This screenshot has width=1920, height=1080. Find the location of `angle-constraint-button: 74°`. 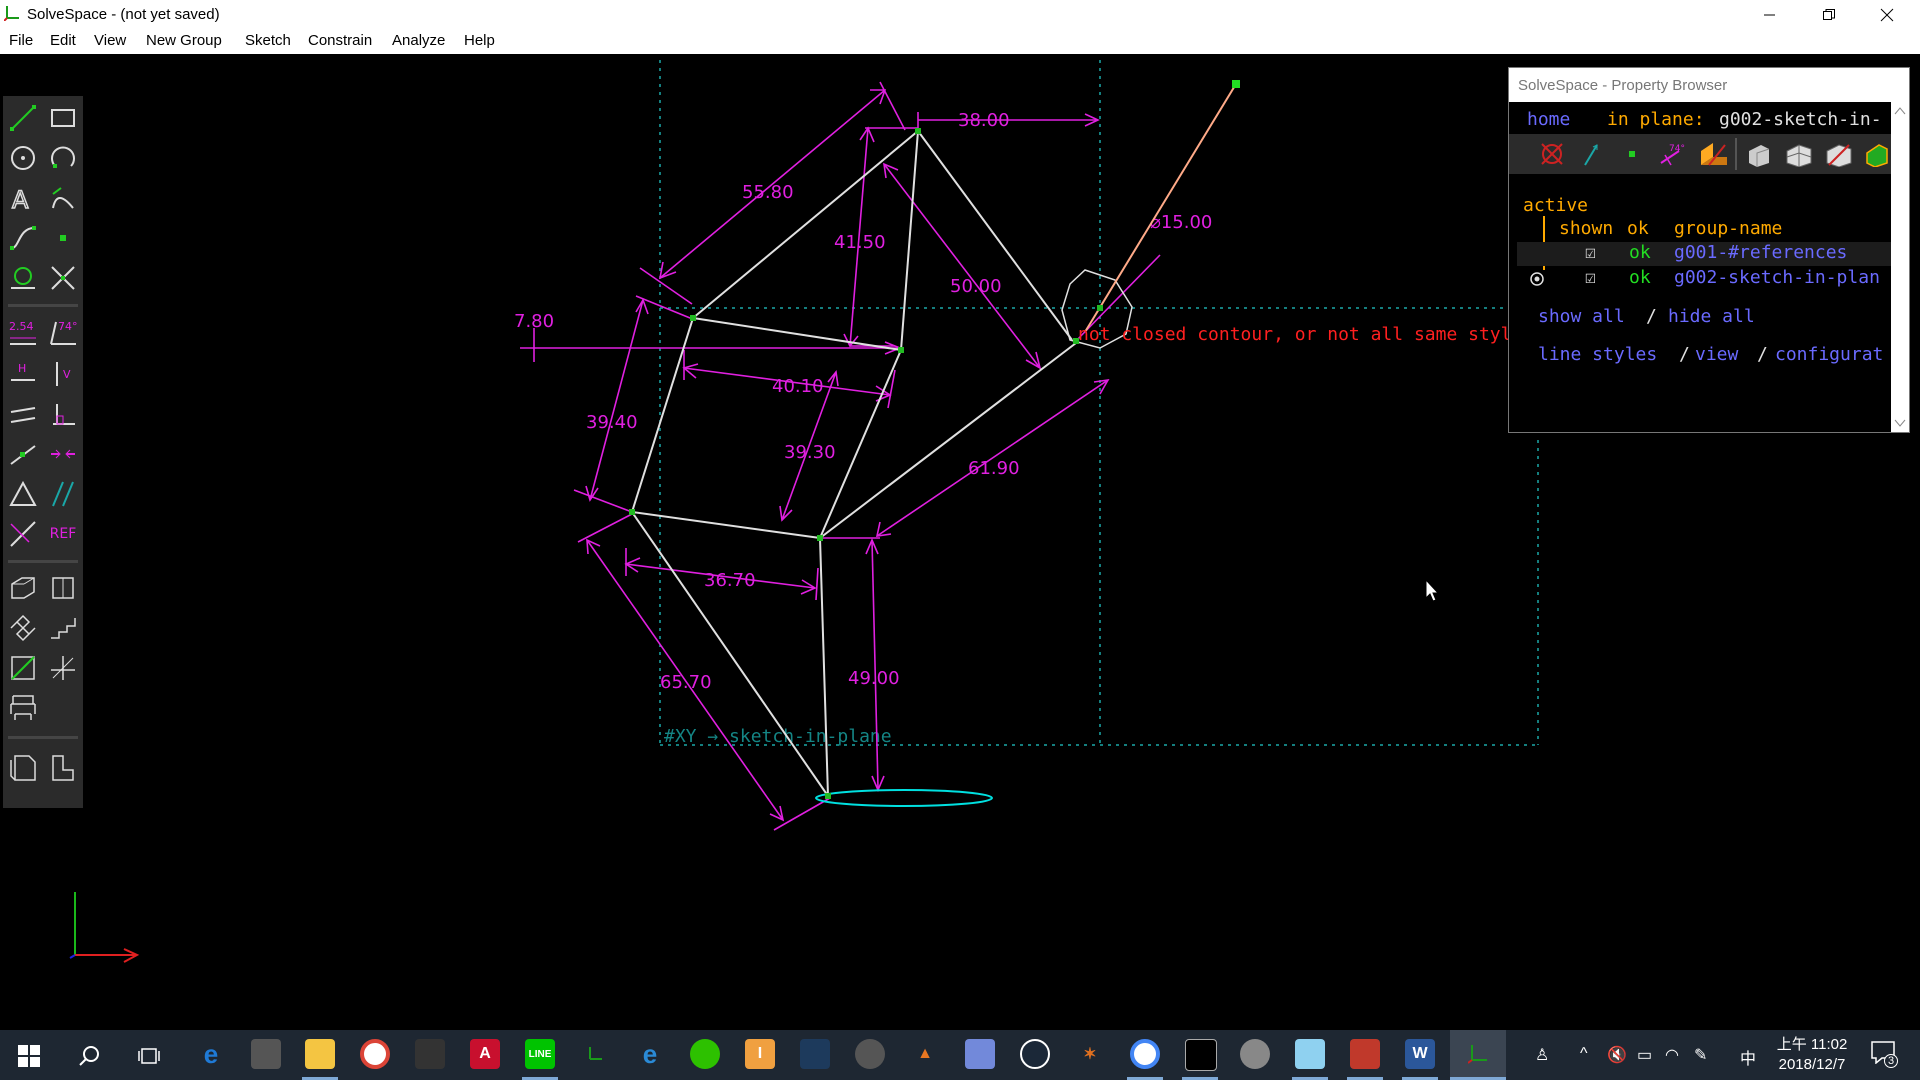

angle-constraint-button: 74° is located at coordinates (63, 332).